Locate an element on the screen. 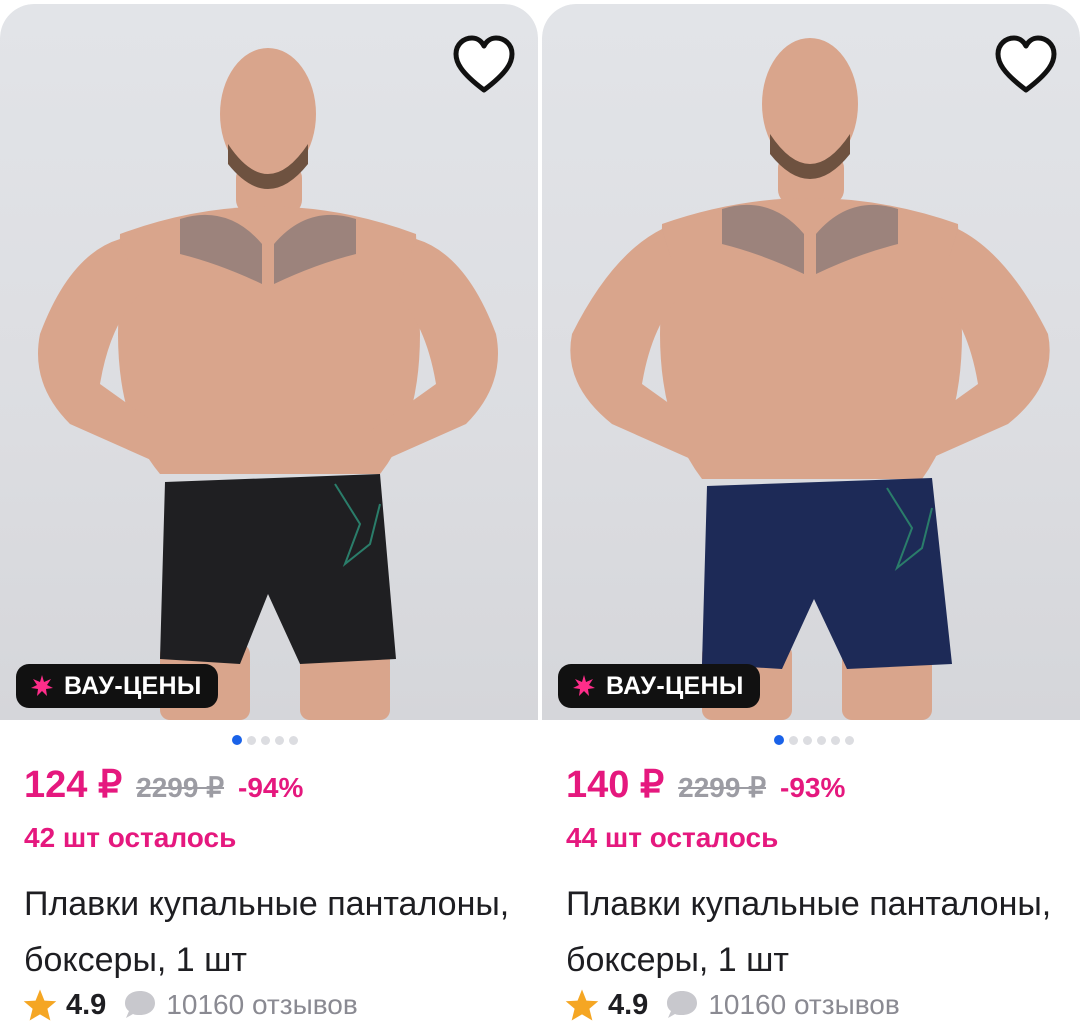 This screenshot has width=1080, height=1028. stock-left: 42 шт осталось is located at coordinates (130, 837).